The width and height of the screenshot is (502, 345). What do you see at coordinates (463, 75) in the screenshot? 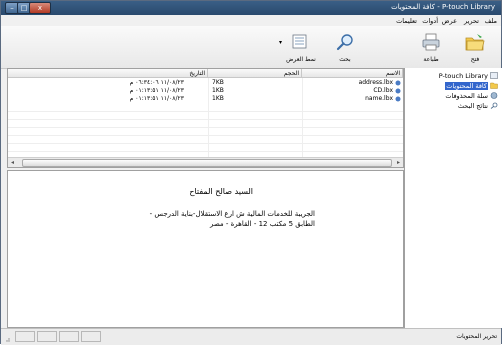
I see `tree-root-label: P-touch Library` at bounding box center [463, 75].